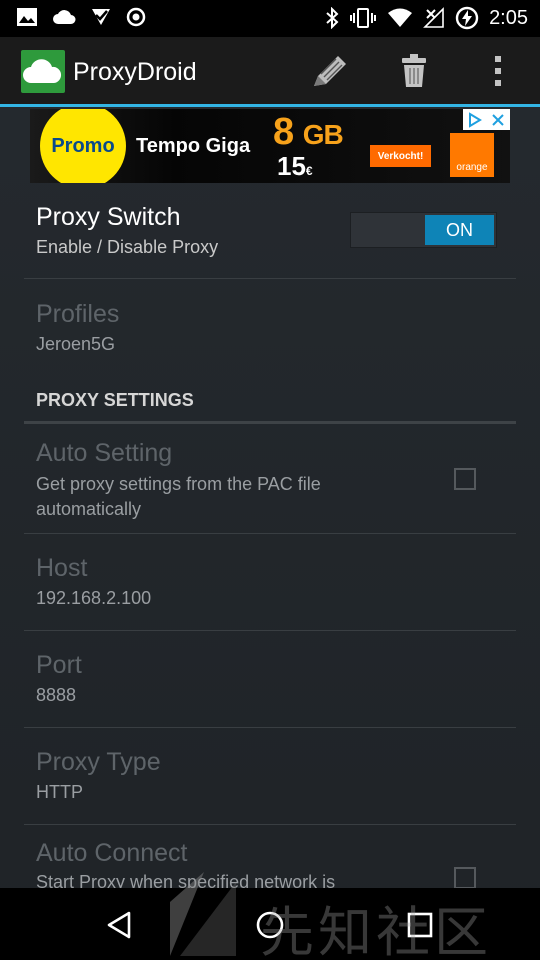  Describe the element at coordinates (136, 17) in the screenshot. I see `target-icon` at that location.